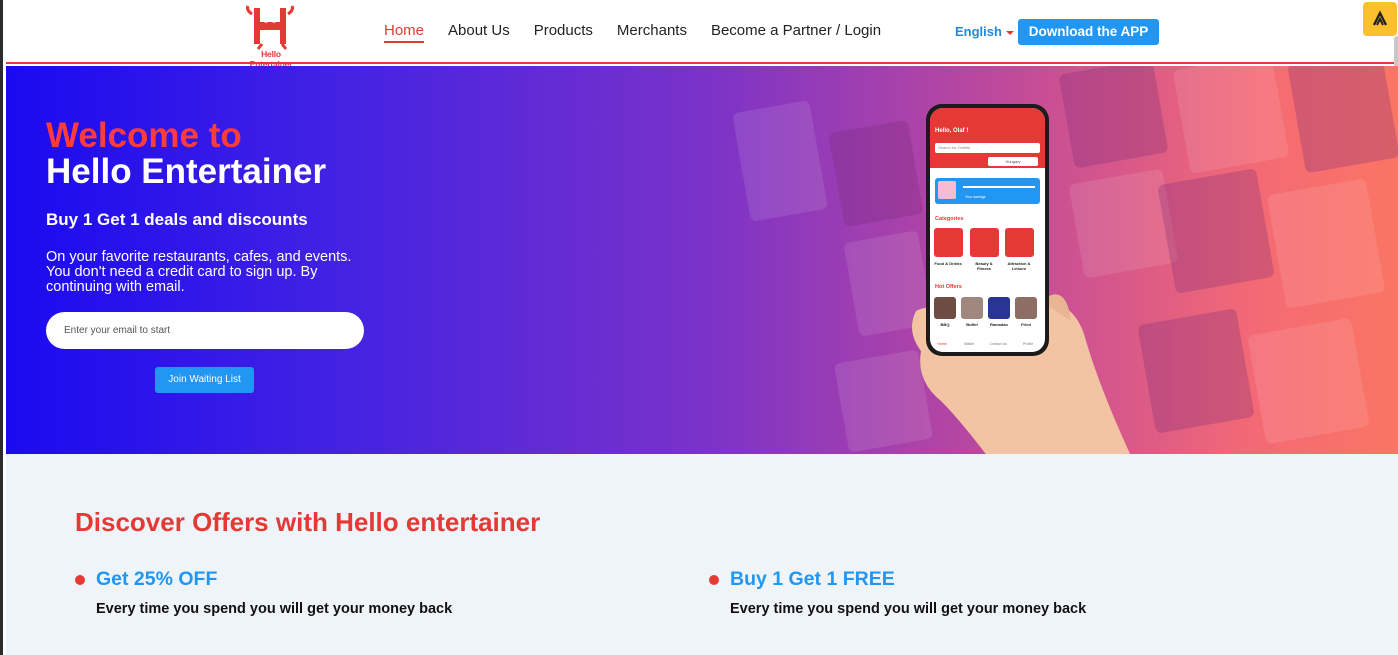 The width and height of the screenshot is (1398, 655). I want to click on nav-merchants: Merchants, so click(652, 32).